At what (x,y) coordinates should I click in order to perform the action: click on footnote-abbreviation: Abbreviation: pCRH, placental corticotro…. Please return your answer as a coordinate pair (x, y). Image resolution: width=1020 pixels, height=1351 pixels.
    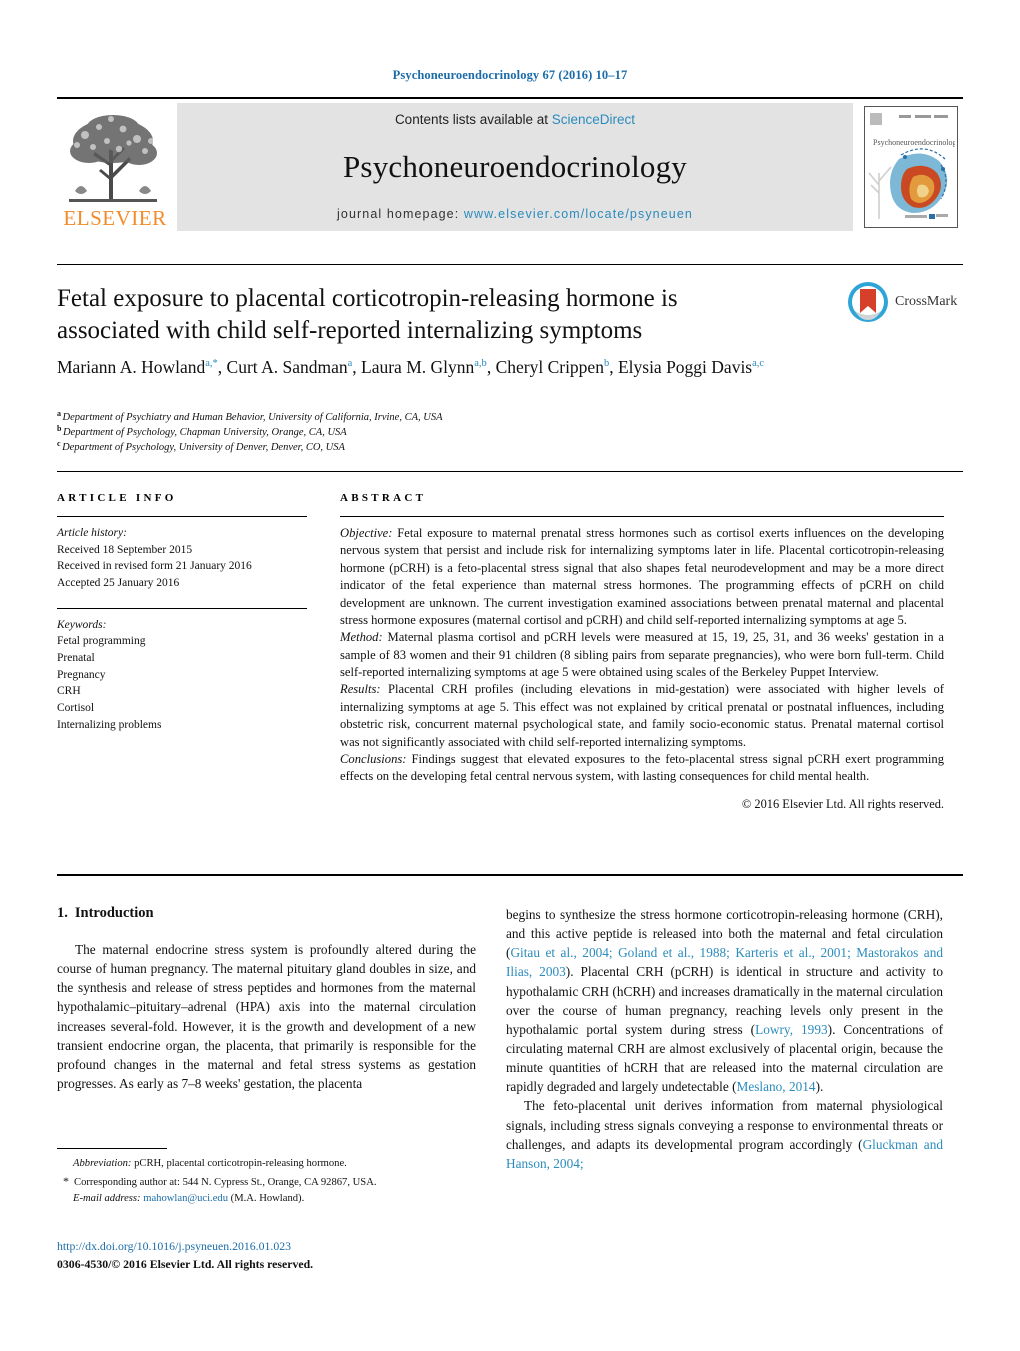
    Looking at the image, I should click on (266, 1164).